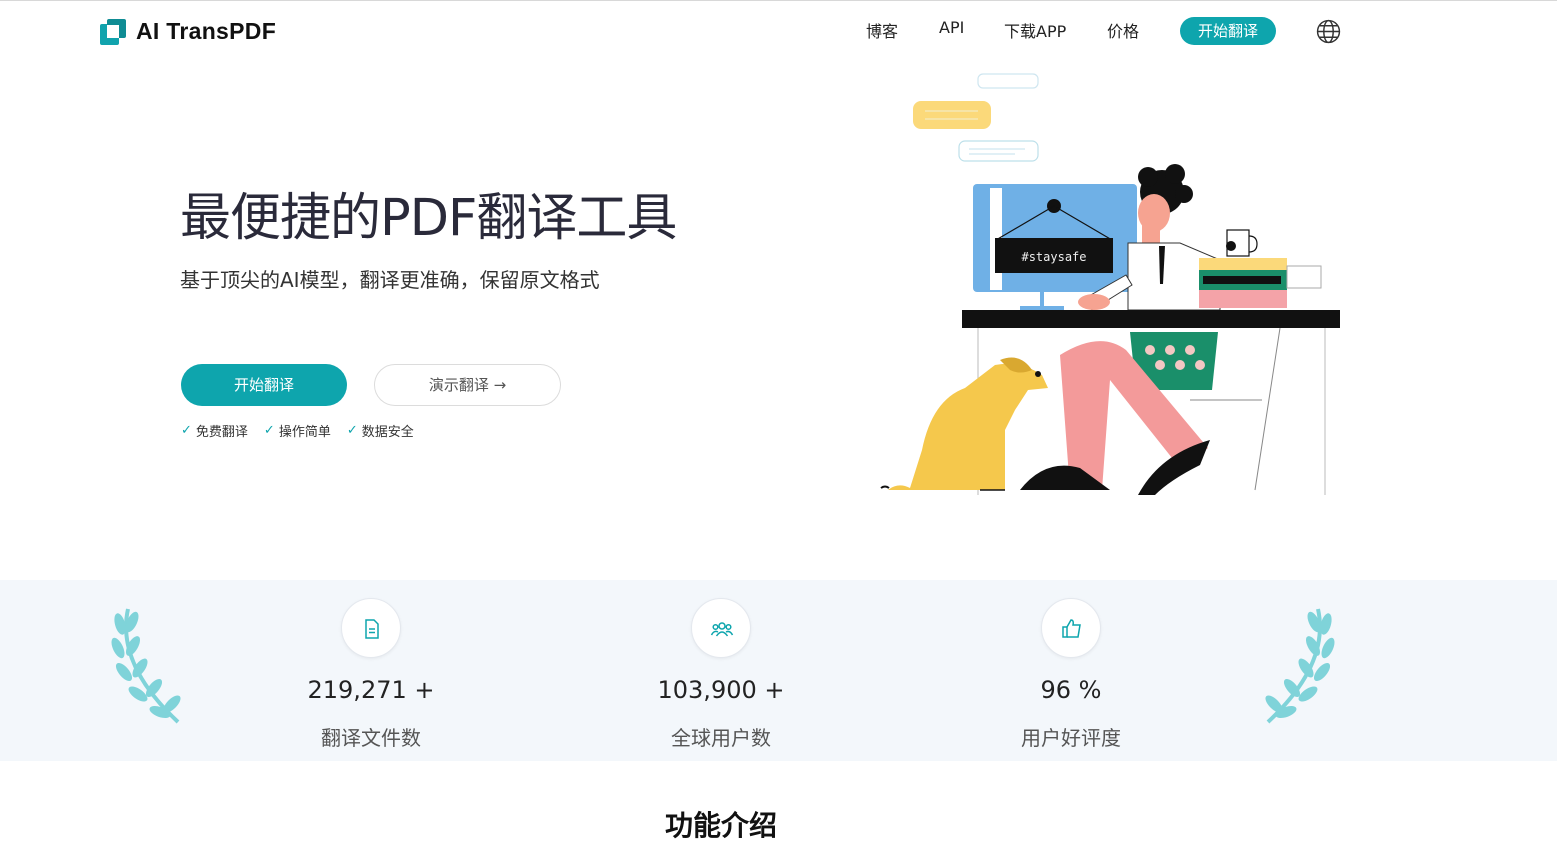  I want to click on start-translate-button: 开始翻译, so click(264, 385).